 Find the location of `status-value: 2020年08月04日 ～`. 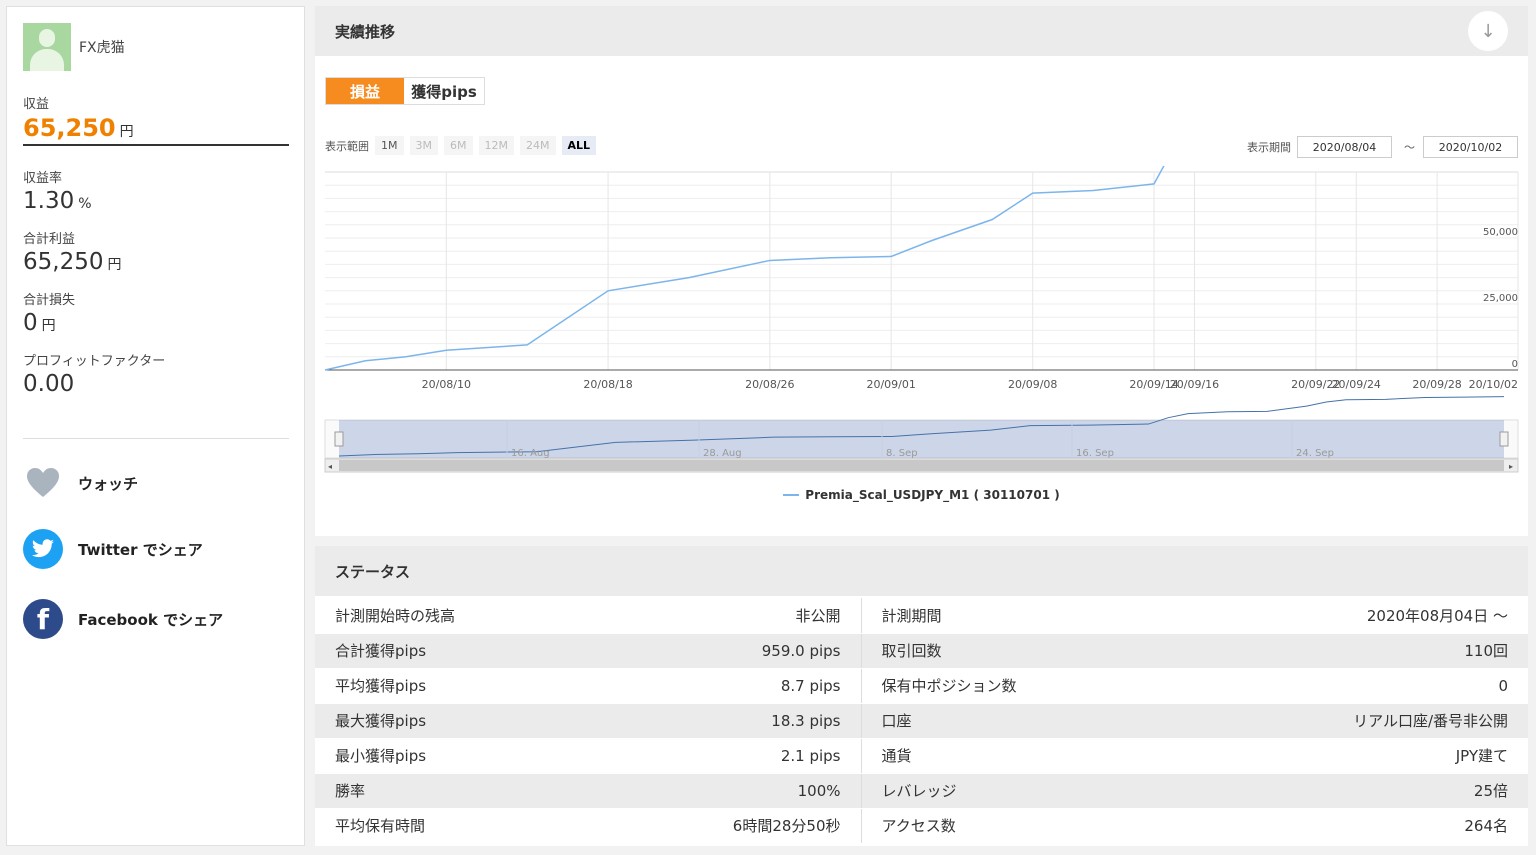

status-value: 2020年08月04日 ～ is located at coordinates (1364, 616).